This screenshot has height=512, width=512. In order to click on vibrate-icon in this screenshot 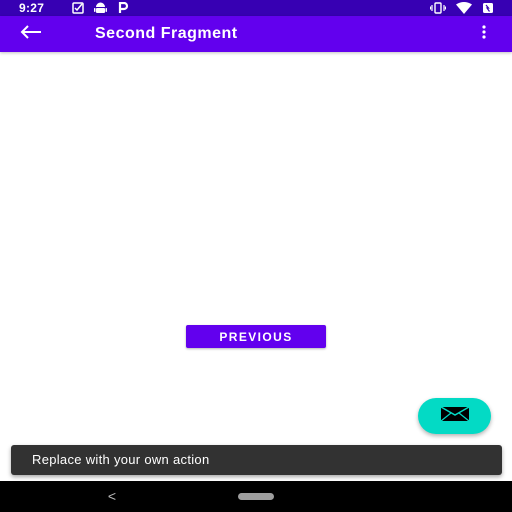, I will do `click(438, 8)`.